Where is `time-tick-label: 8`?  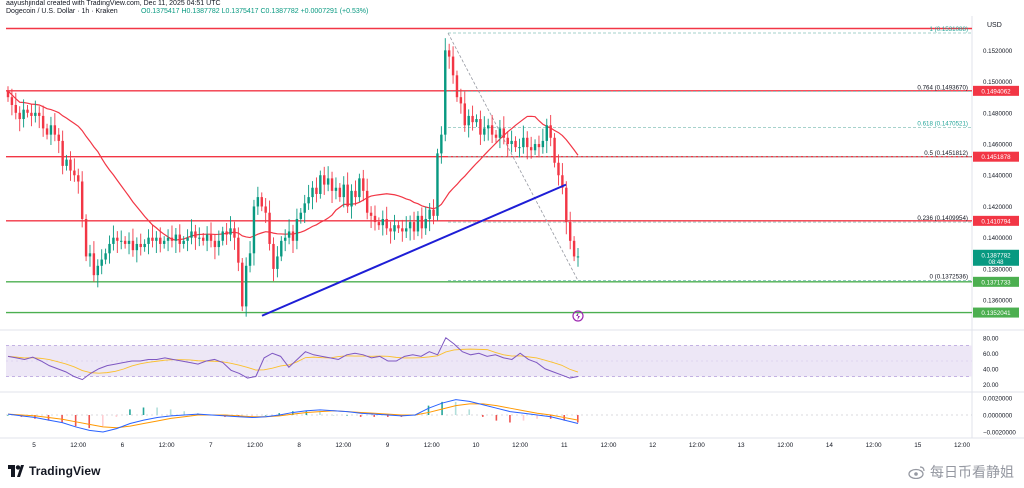 time-tick-label: 8 is located at coordinates (299, 445).